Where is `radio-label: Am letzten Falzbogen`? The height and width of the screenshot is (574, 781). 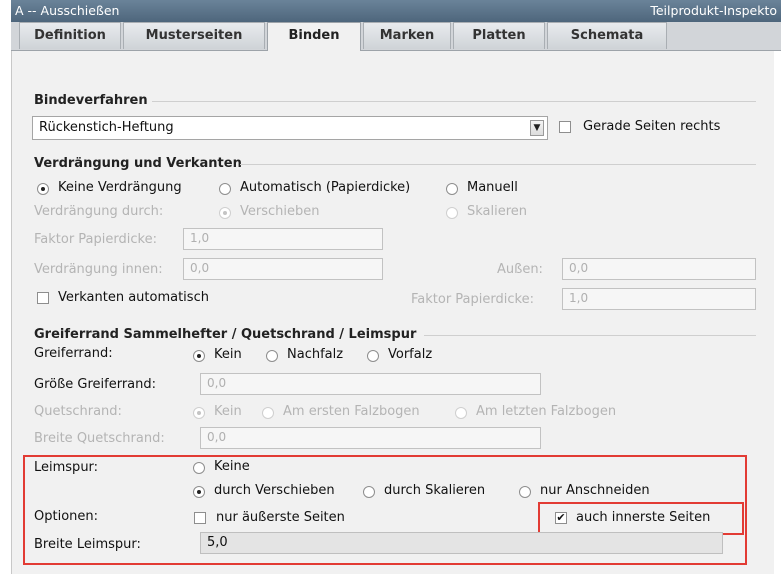 radio-label: Am letzten Falzbogen is located at coordinates (546, 411).